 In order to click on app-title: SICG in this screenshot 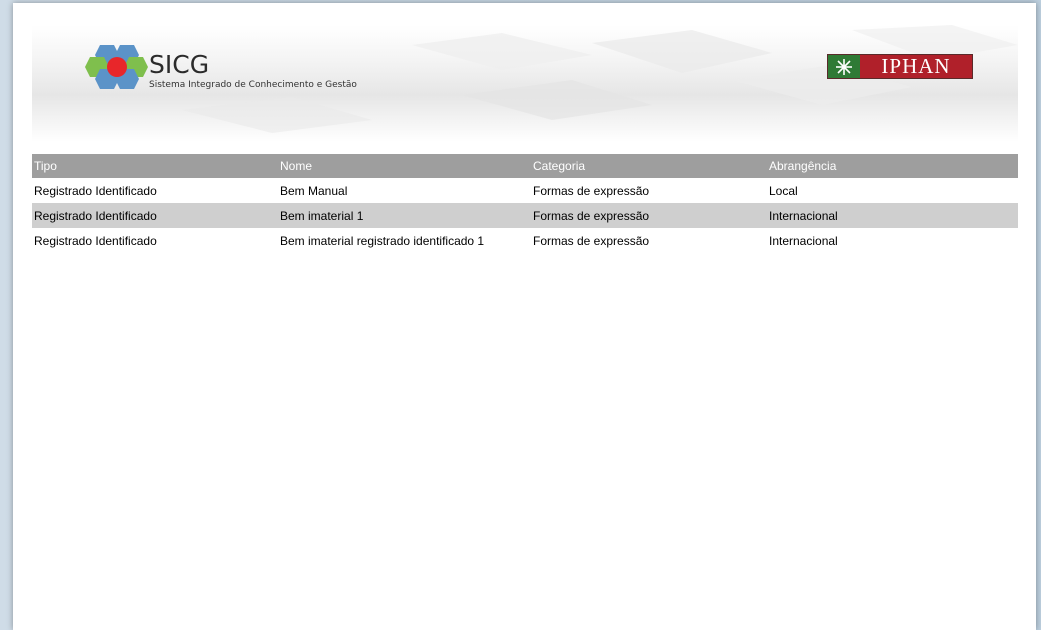, I will do `click(179, 64)`.